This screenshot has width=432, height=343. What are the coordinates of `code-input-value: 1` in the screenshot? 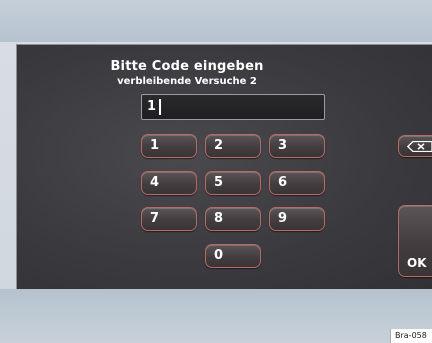 It's located at (152, 106).